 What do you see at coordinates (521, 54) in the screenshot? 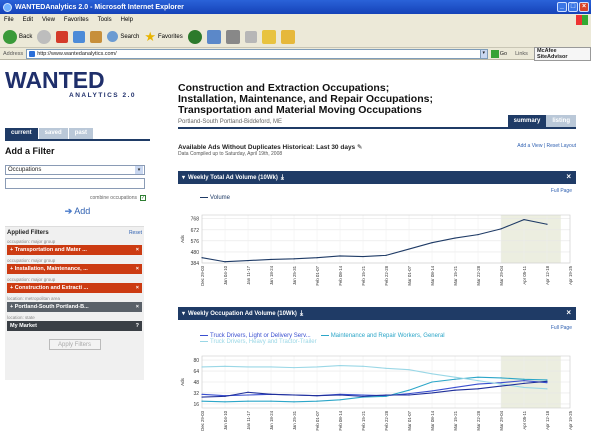
I see `links-label: Links` at bounding box center [521, 54].